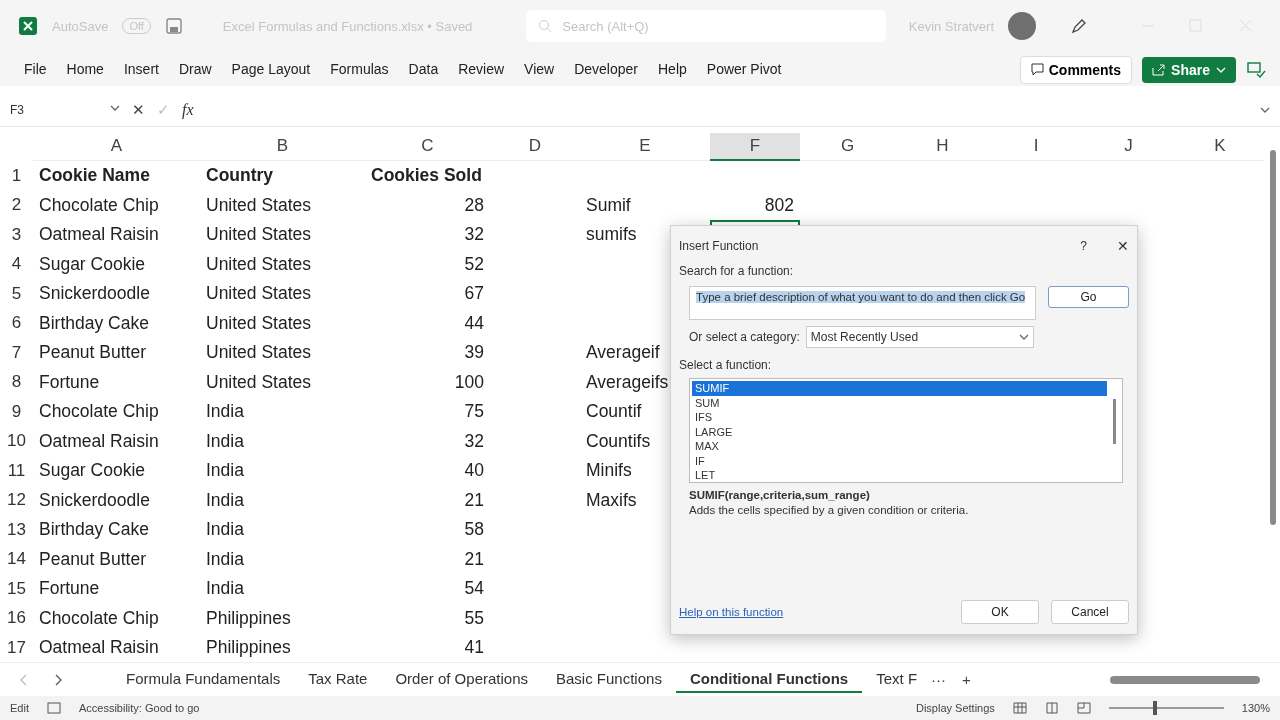 The height and width of the screenshot is (720, 1280). I want to click on ribbon-tab: Help, so click(672, 69).